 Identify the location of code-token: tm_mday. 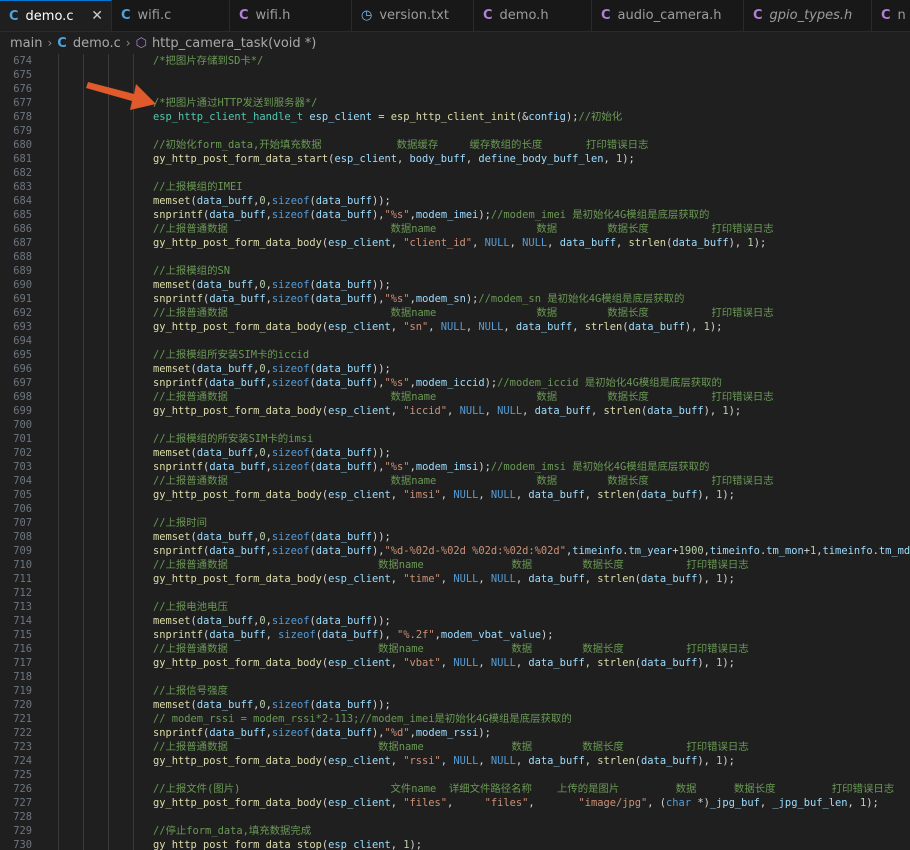
(894, 551).